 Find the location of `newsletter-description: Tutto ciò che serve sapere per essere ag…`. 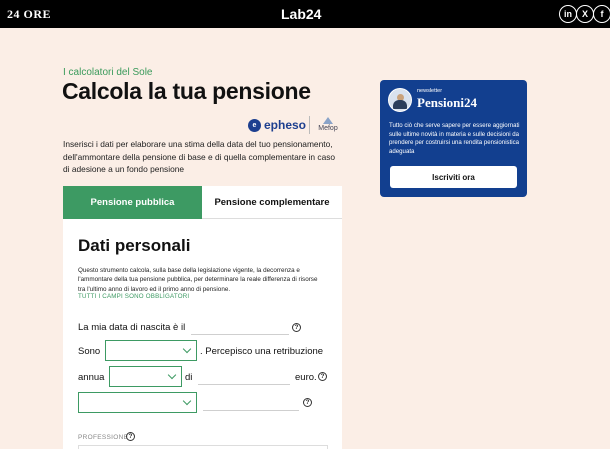

newsletter-description: Tutto ciò che serve sapere per essere ag… is located at coordinates (454, 138).